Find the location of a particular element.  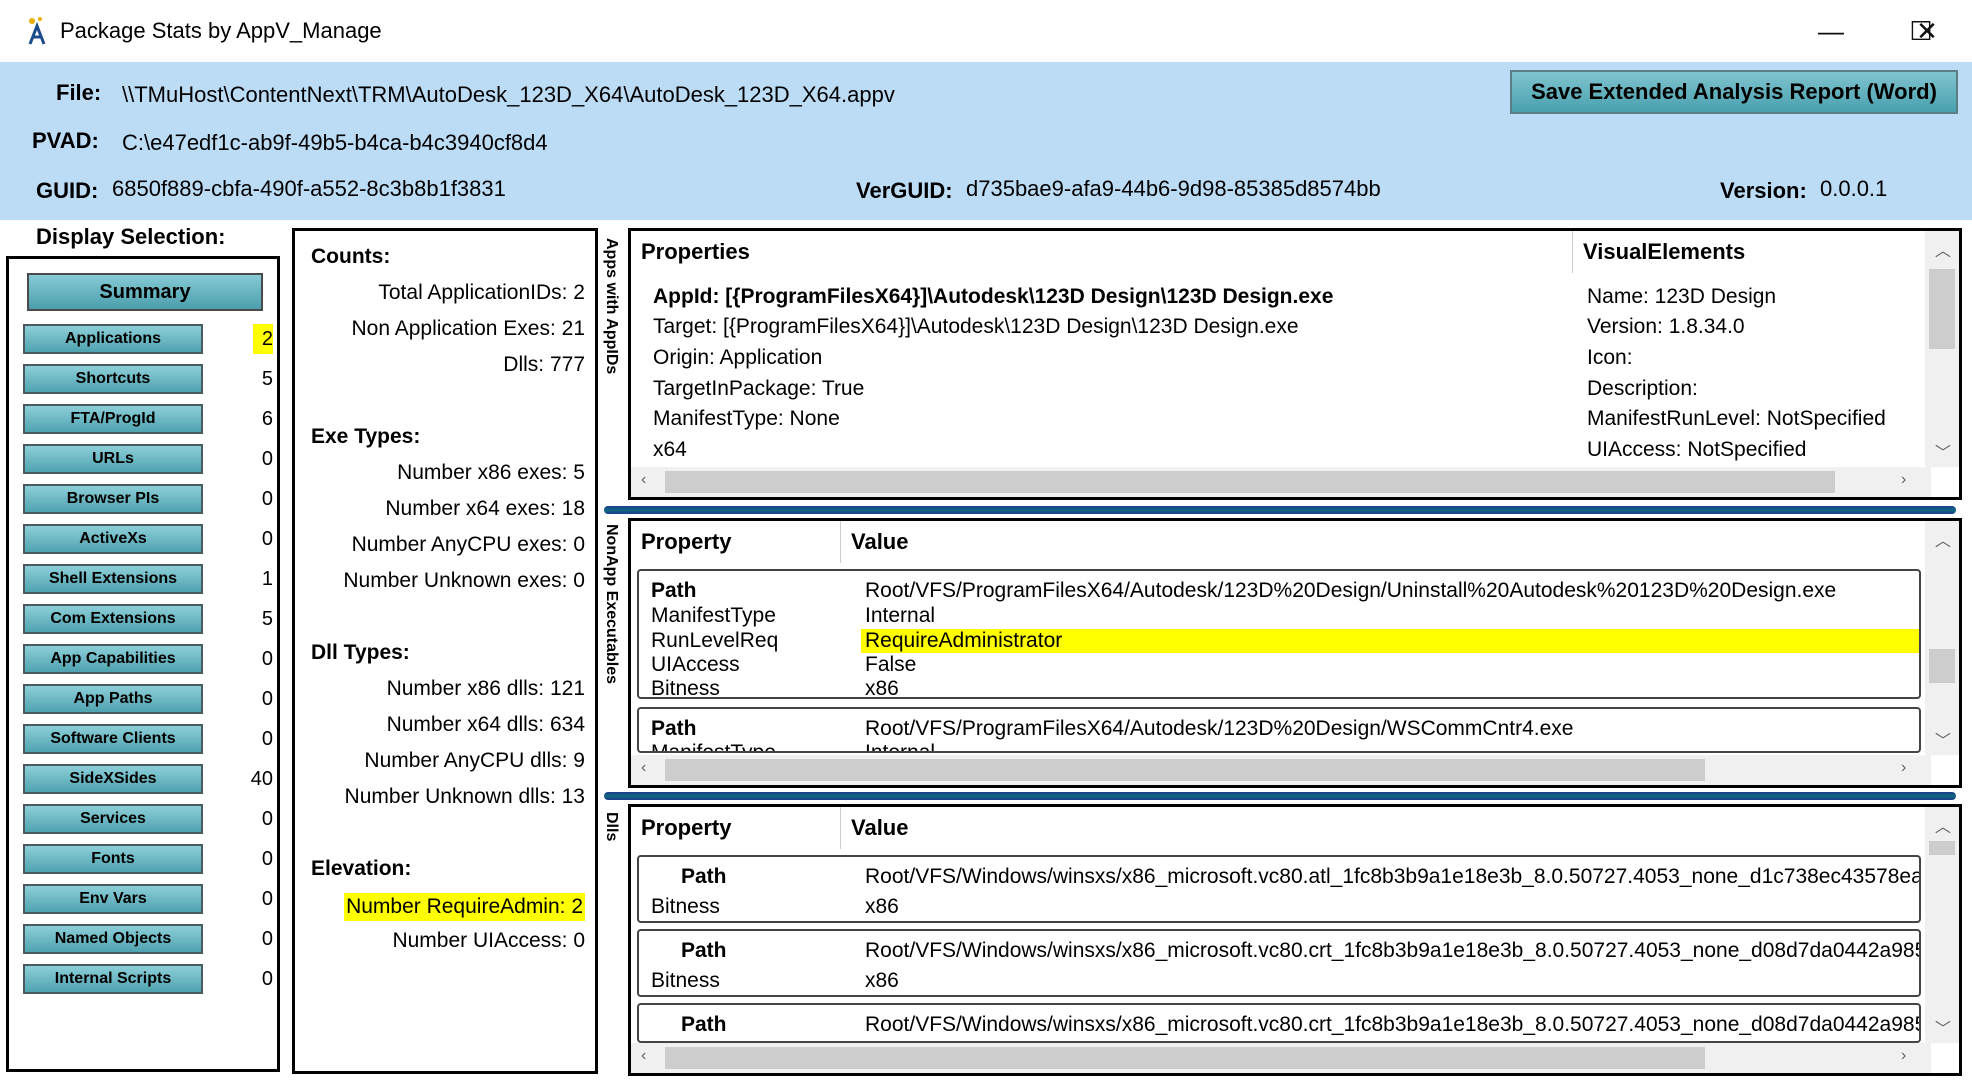

dll-count: Dlls: 777 is located at coordinates (544, 364).